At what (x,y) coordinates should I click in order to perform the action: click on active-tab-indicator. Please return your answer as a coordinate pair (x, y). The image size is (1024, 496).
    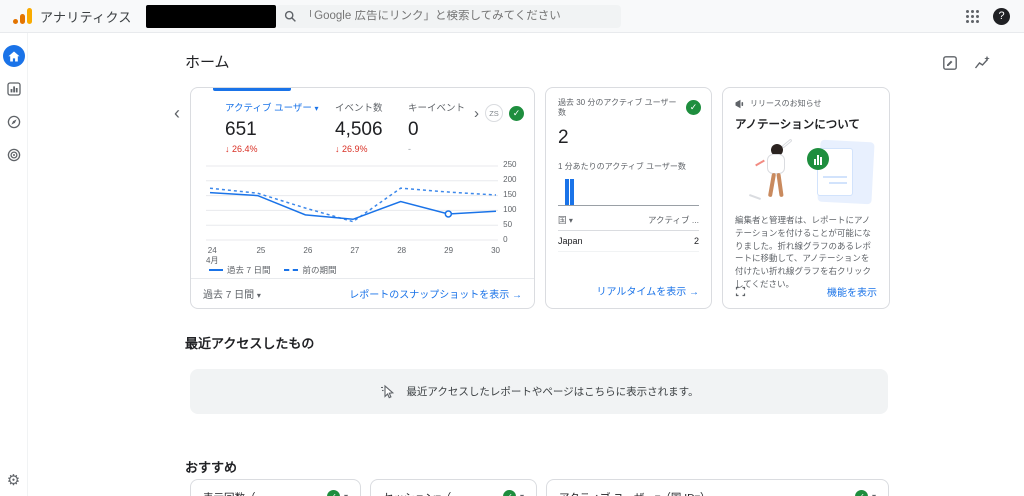
    Looking at the image, I should click on (252, 89).